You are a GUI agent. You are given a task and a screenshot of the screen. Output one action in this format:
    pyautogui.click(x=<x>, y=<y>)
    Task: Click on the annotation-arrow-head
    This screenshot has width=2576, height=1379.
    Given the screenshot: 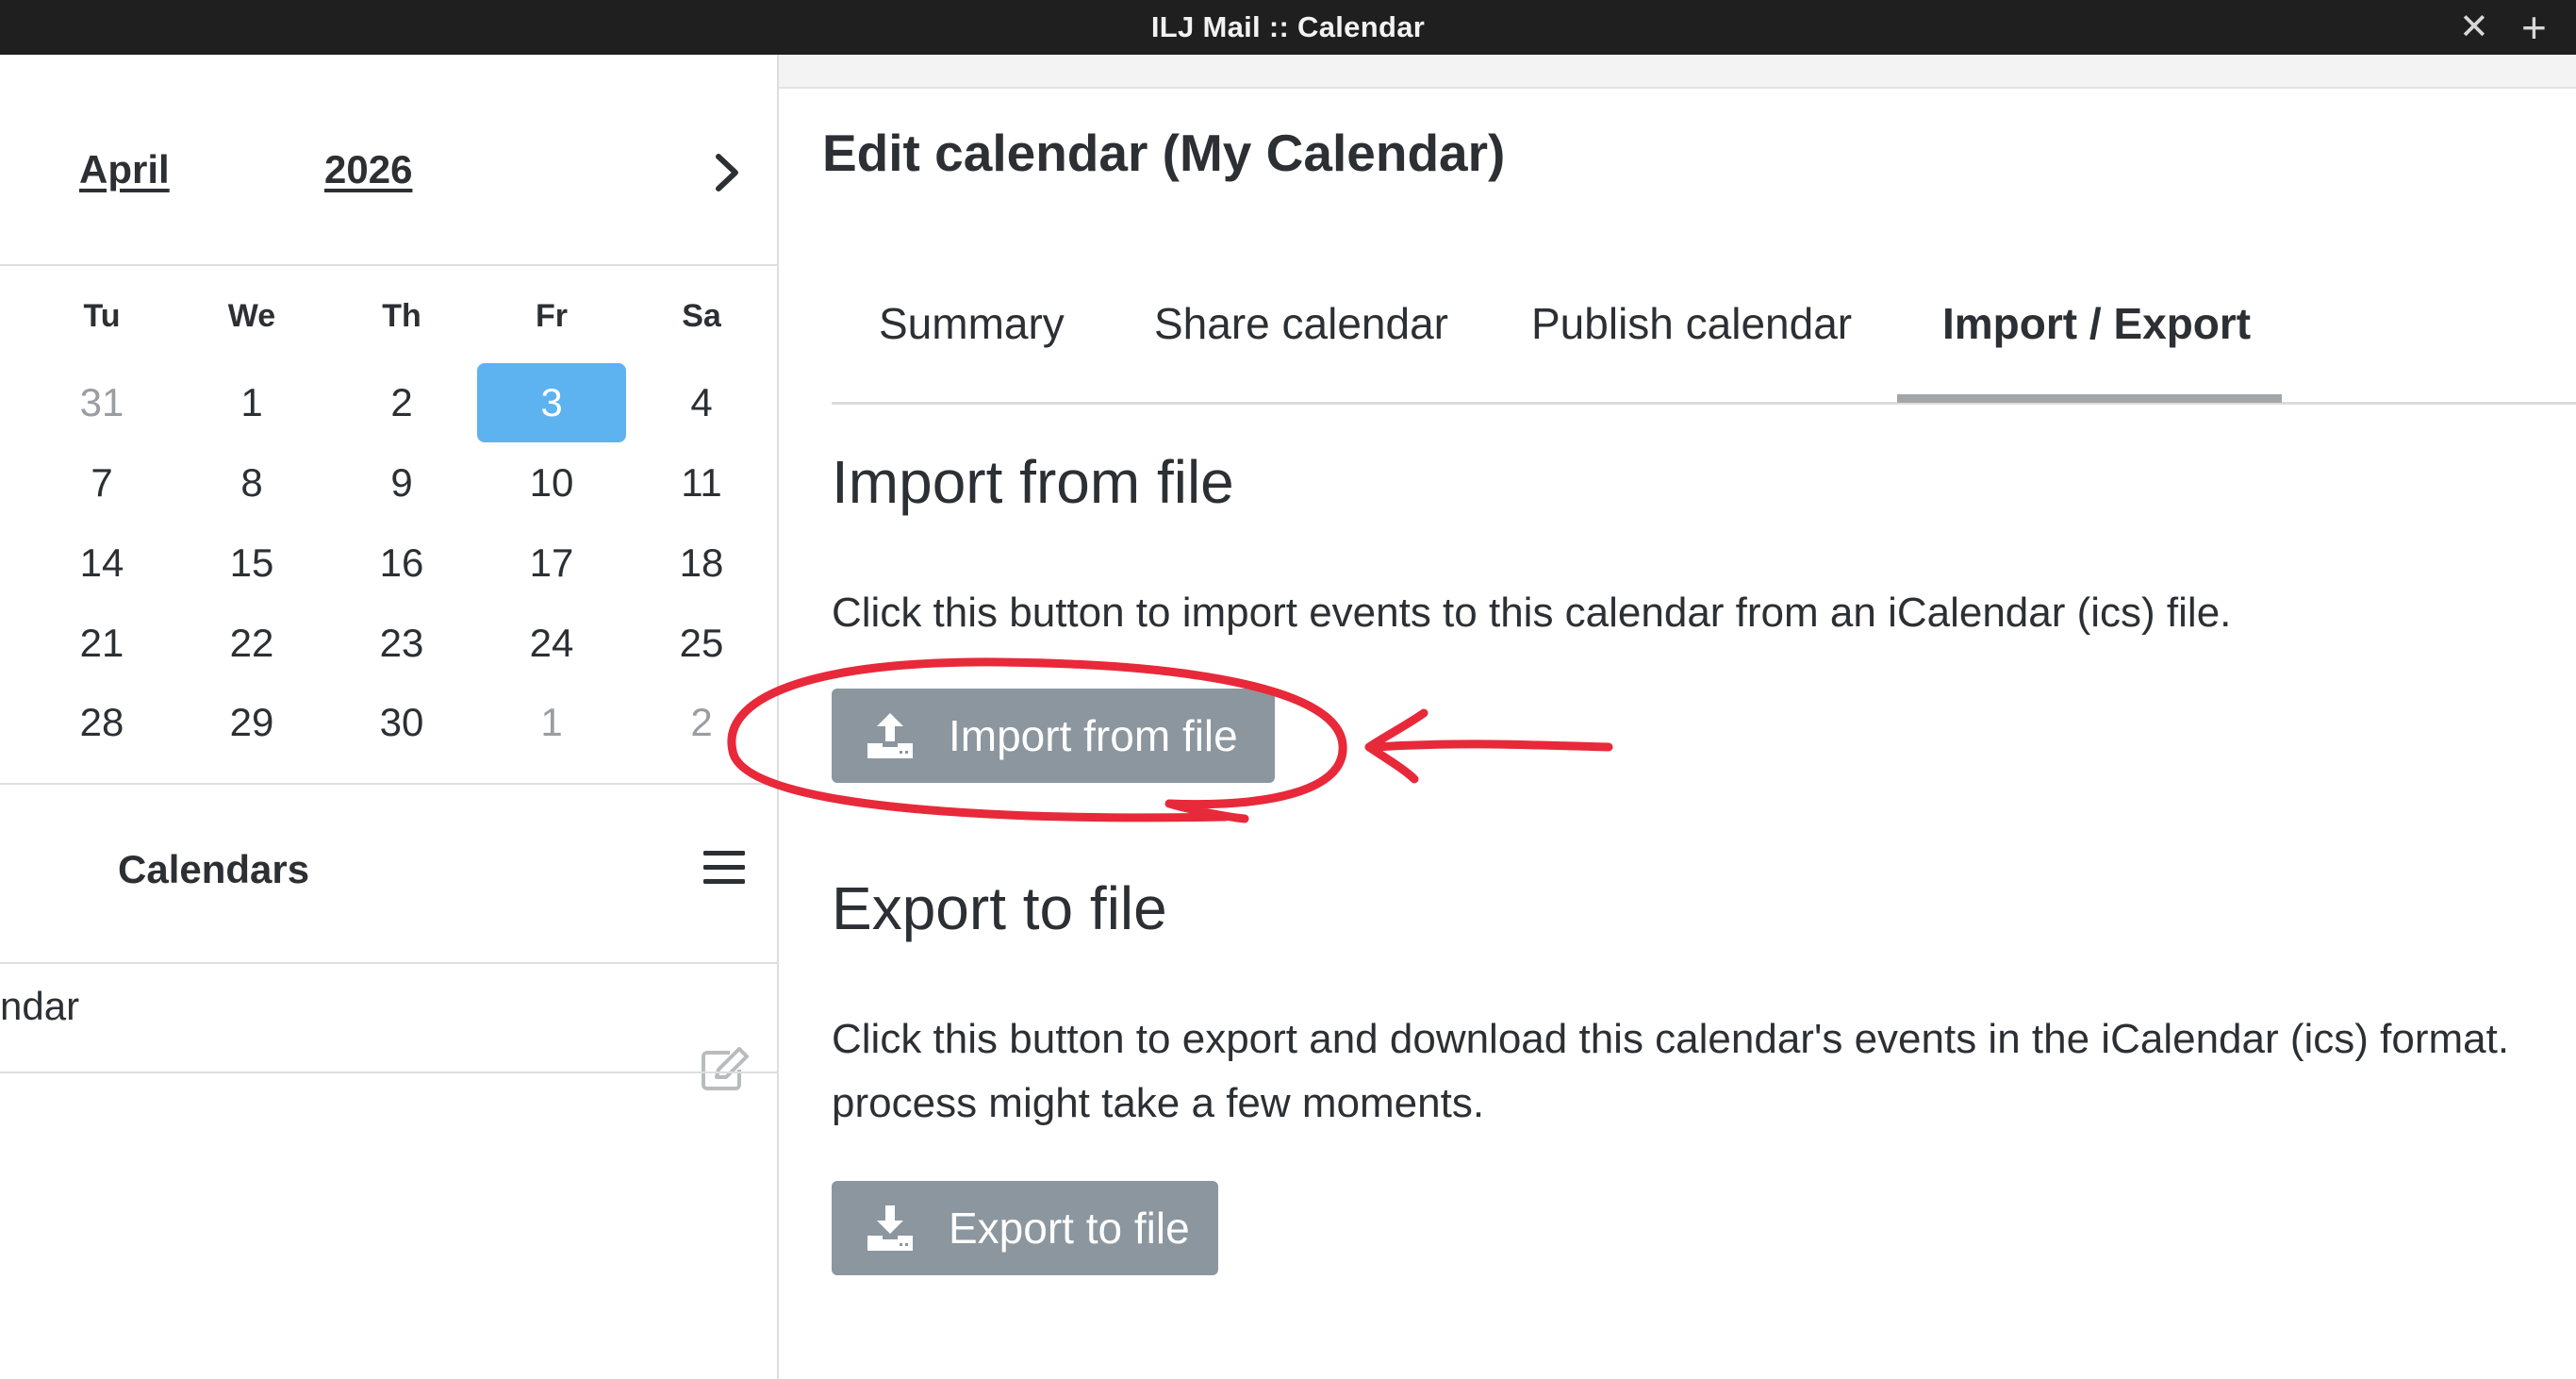 What is the action you would take?
    pyautogui.click(x=1396, y=746)
    